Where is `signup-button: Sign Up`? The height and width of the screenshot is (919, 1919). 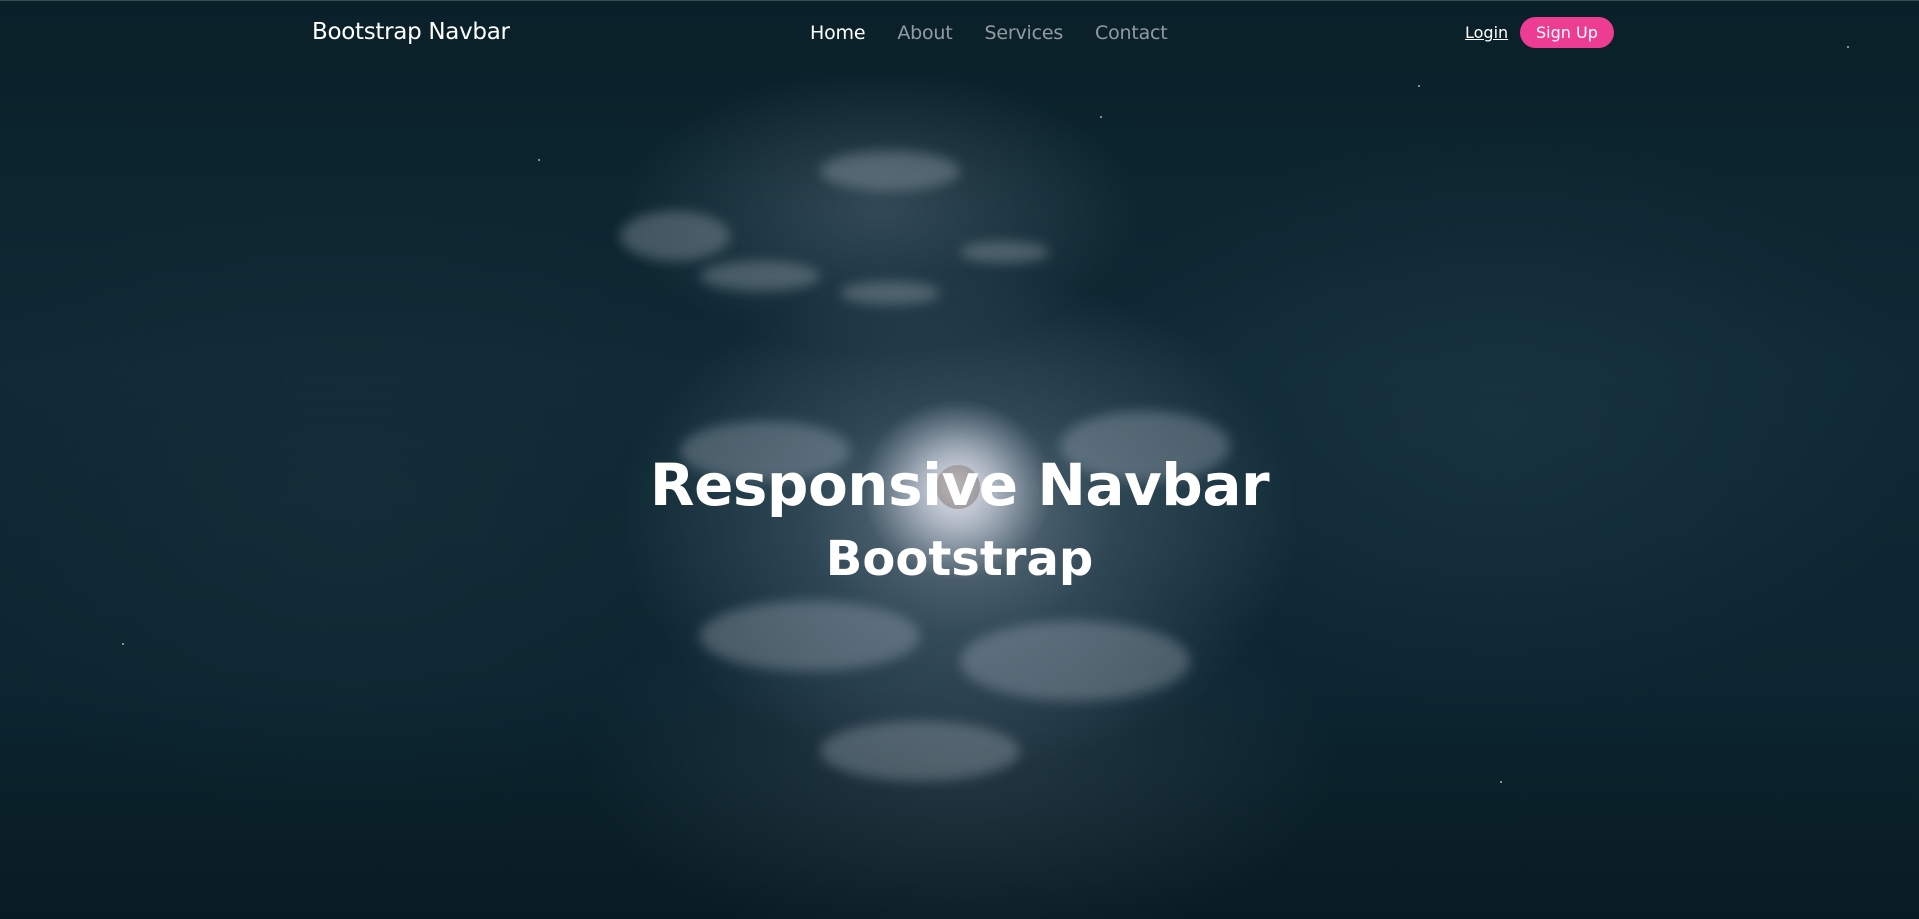 signup-button: Sign Up is located at coordinates (1567, 32).